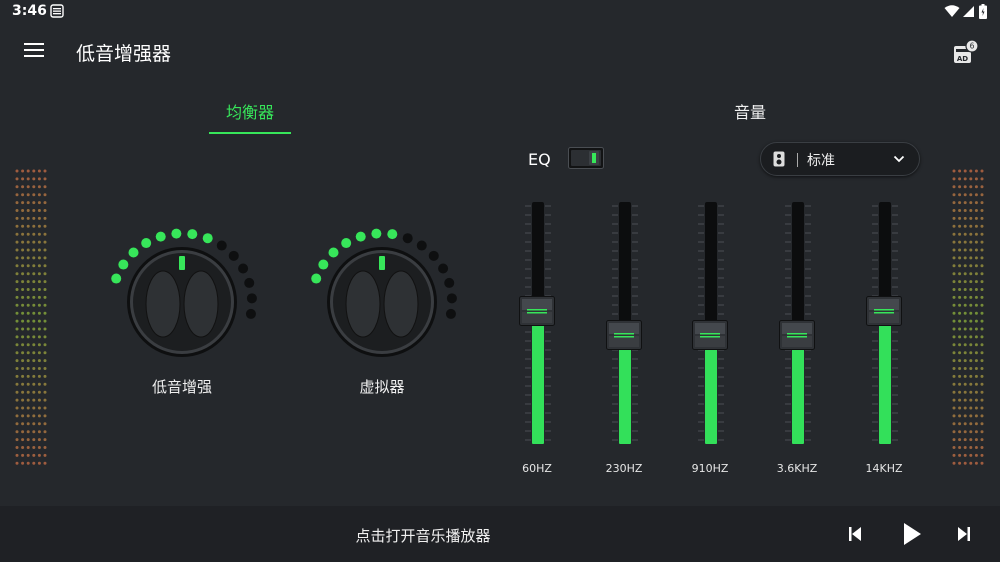  What do you see at coordinates (34, 51) in the screenshot?
I see `menu-icon` at bounding box center [34, 51].